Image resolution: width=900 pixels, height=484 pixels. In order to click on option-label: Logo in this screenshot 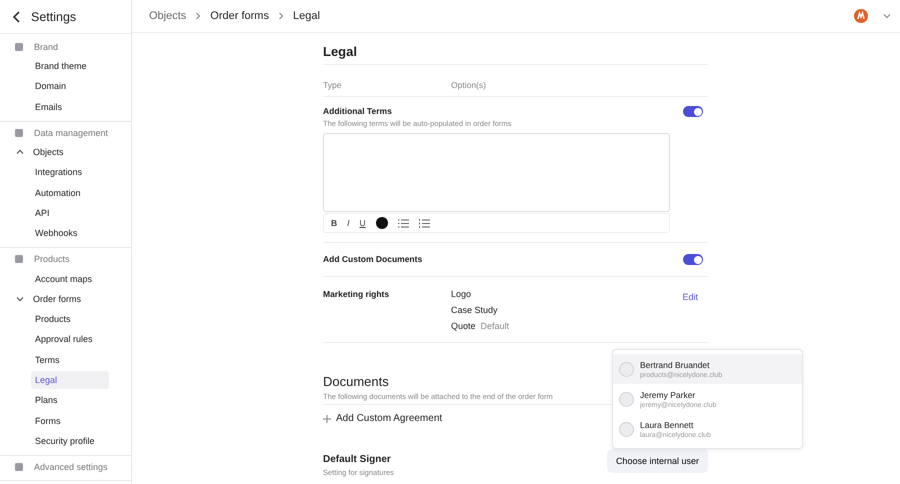, I will do `click(461, 294)`.